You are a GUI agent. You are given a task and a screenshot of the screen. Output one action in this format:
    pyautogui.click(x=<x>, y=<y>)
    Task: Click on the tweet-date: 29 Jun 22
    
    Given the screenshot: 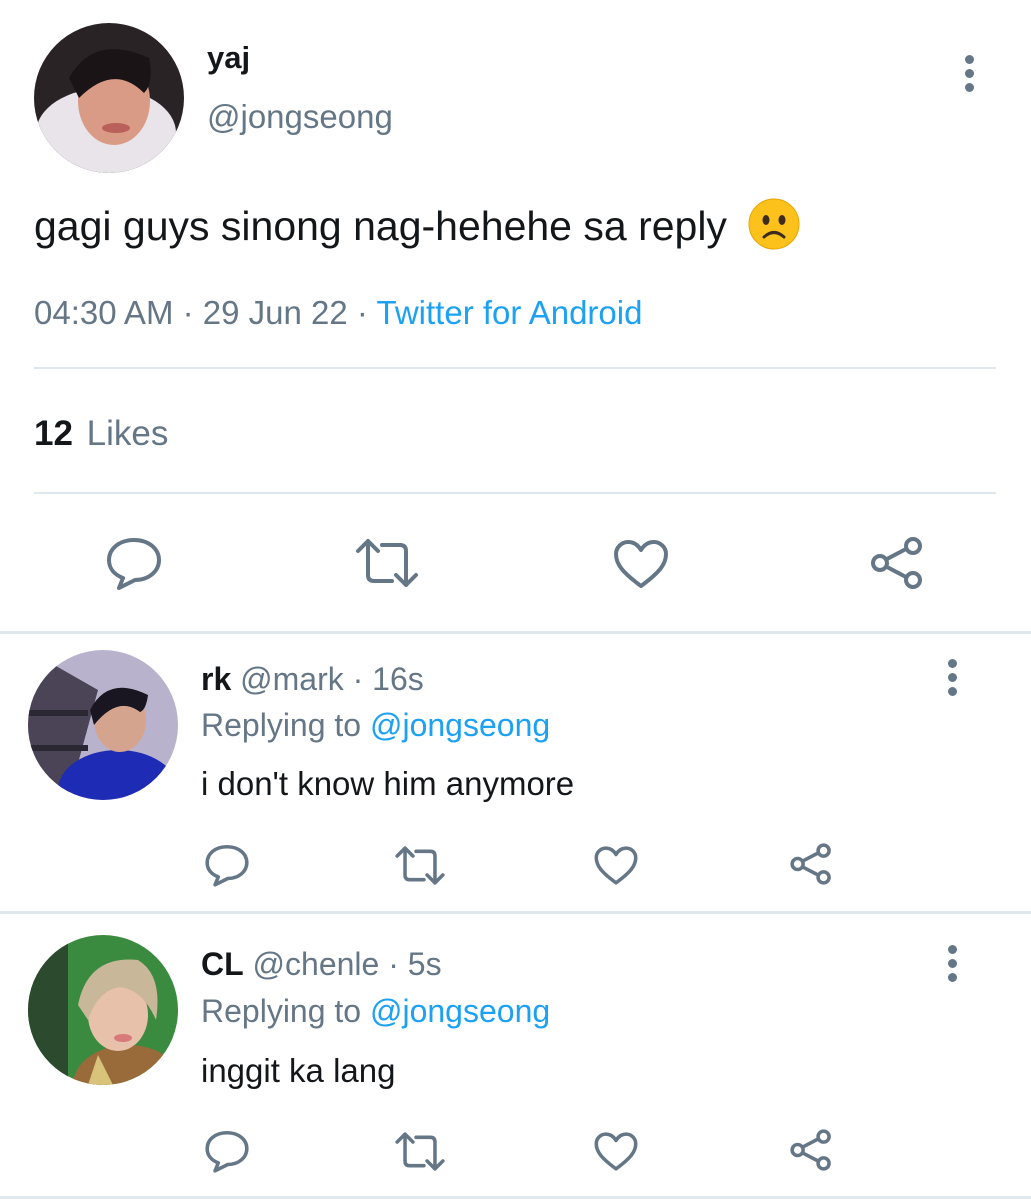 What is the action you would take?
    pyautogui.click(x=275, y=312)
    